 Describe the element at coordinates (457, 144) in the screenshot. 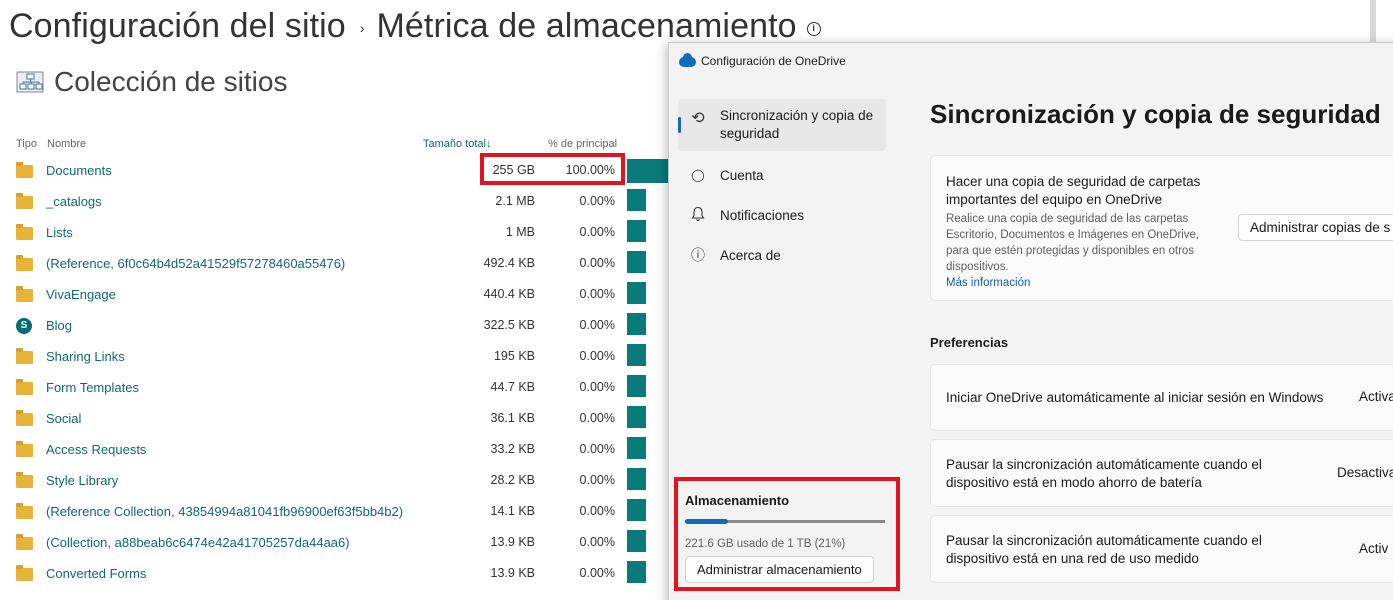

I see `column-header-size: Tamaño total↓` at that location.